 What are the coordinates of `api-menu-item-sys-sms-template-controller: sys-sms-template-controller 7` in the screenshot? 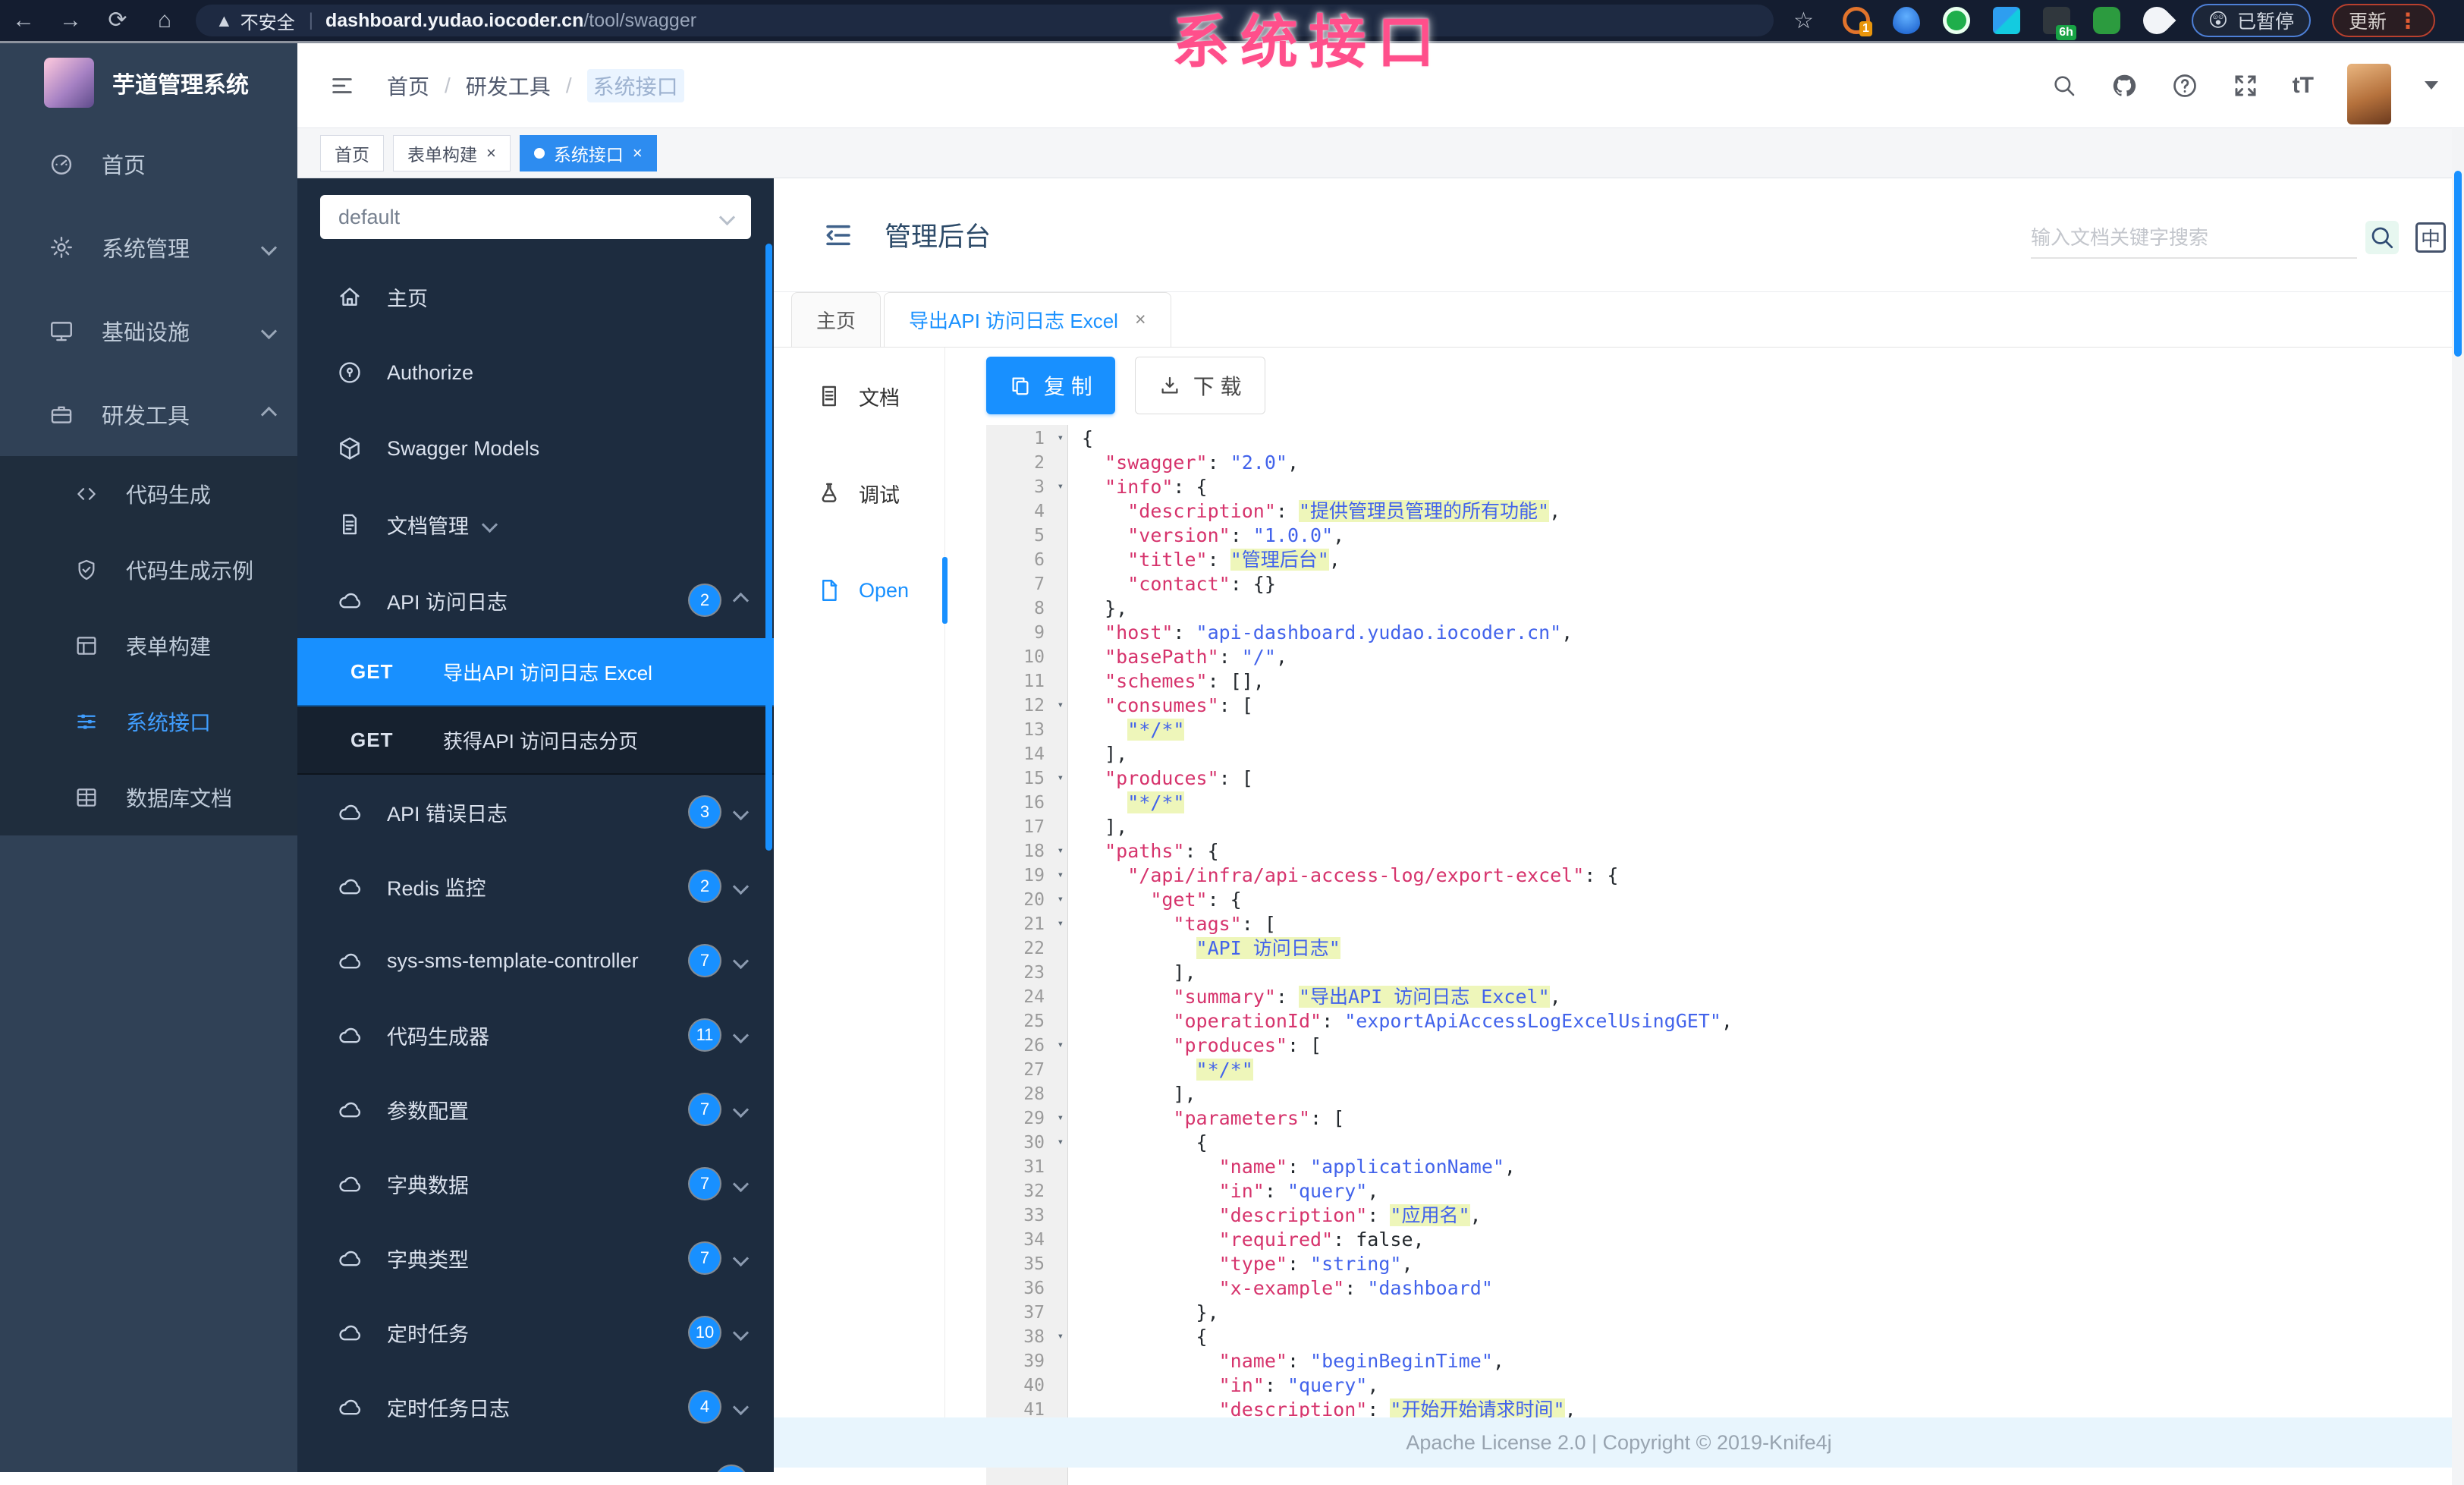 It's located at (535, 960).